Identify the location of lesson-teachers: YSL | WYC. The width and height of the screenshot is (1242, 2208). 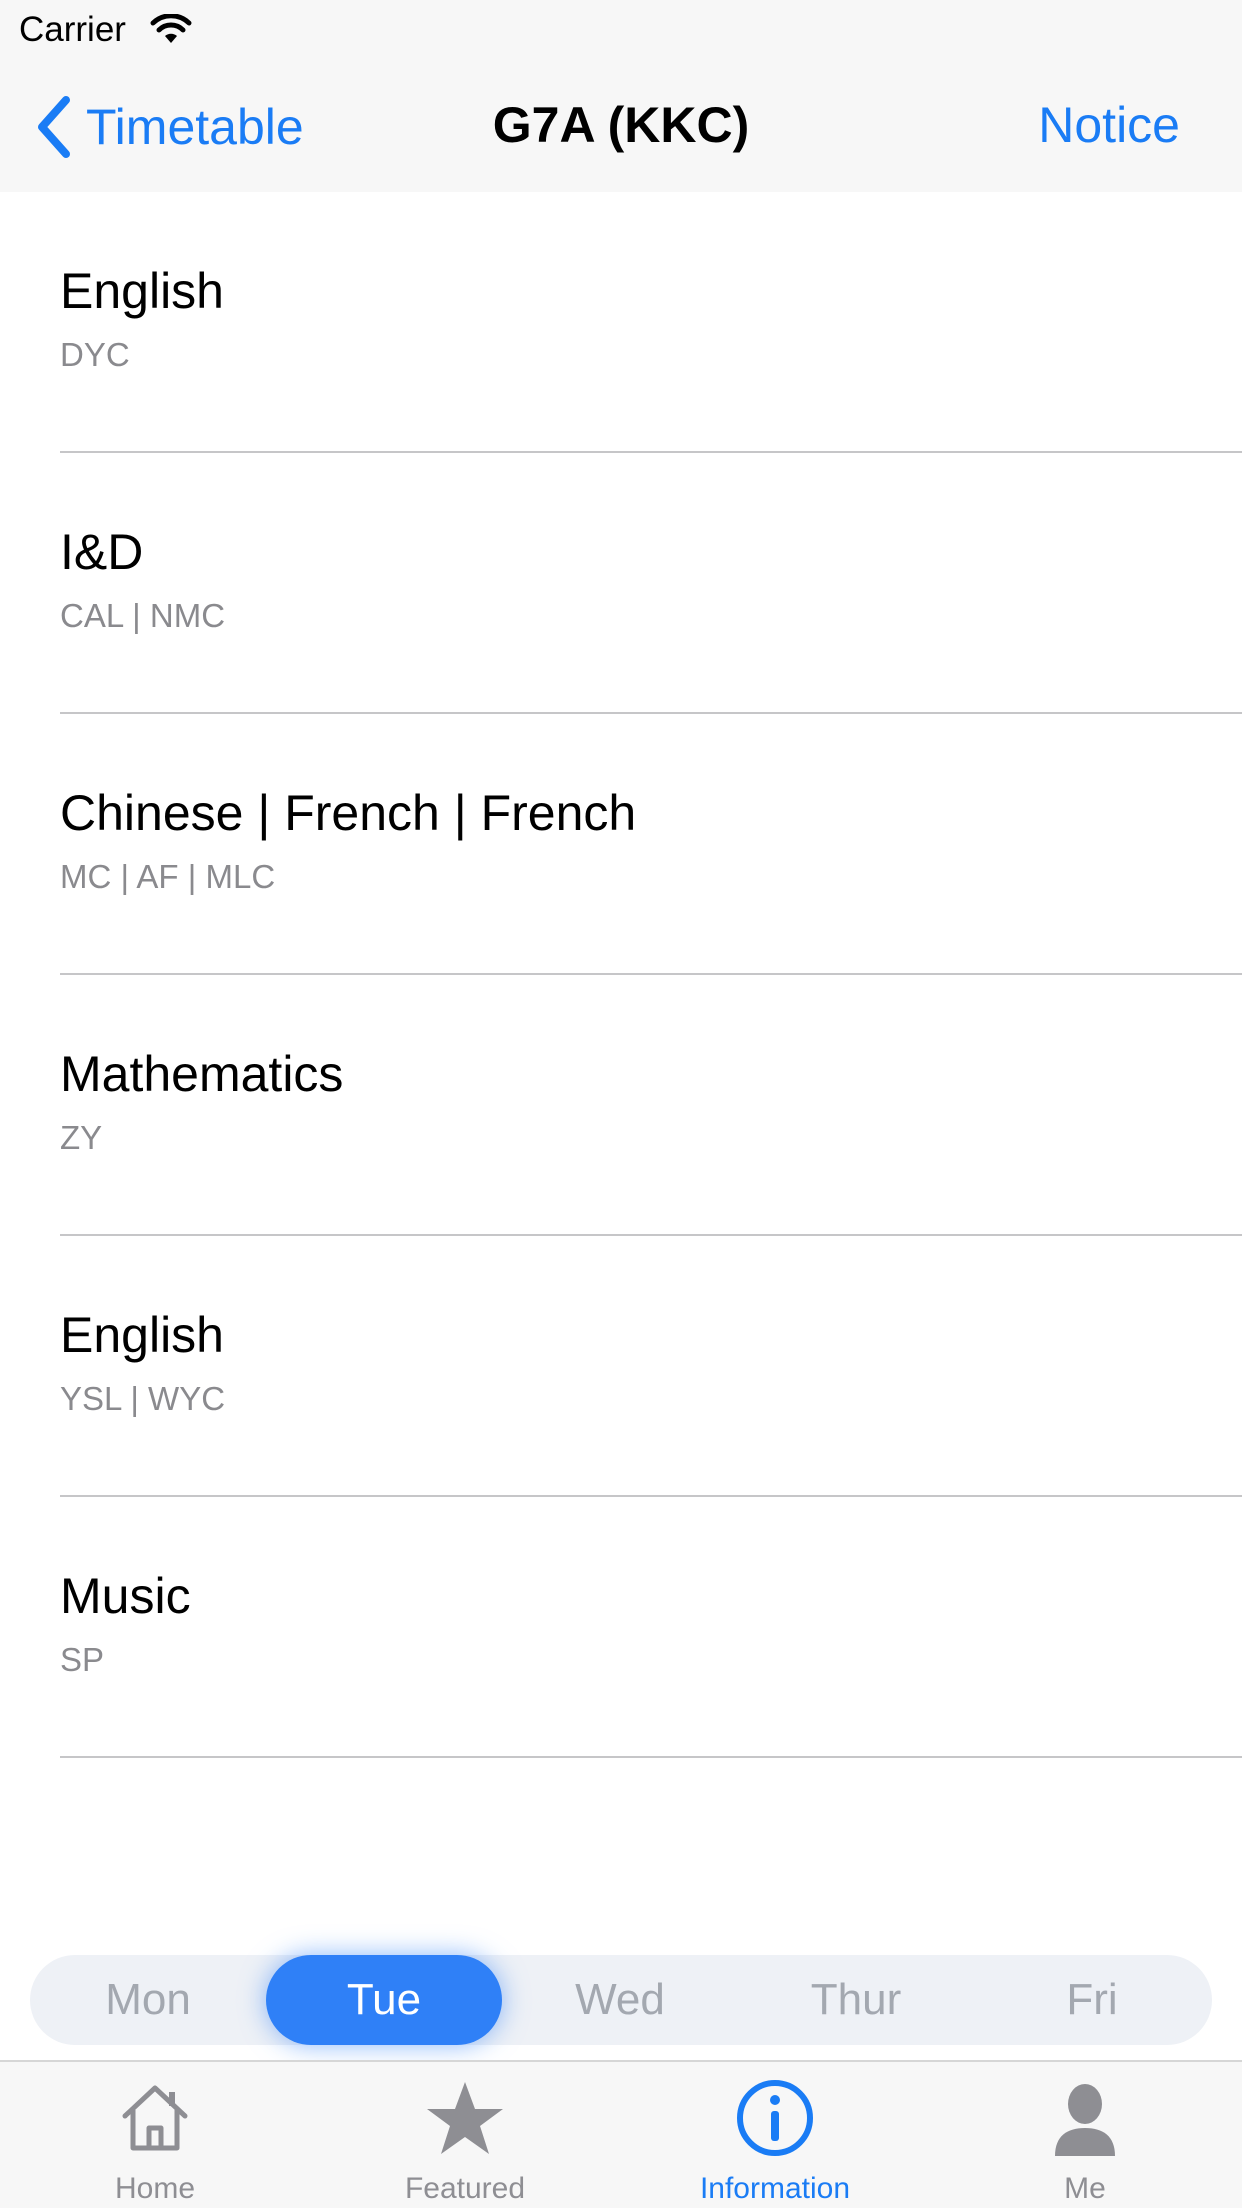
(143, 1398).